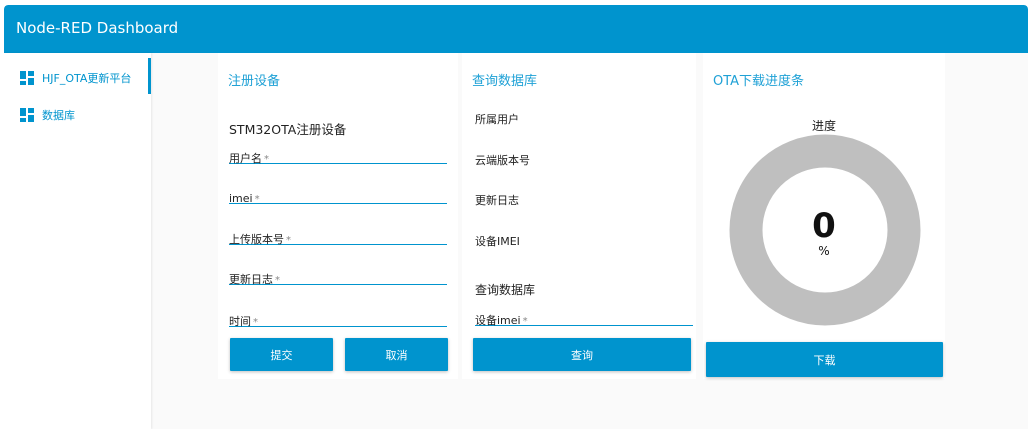  What do you see at coordinates (241, 198) in the screenshot?
I see `field-label: imei` at bounding box center [241, 198].